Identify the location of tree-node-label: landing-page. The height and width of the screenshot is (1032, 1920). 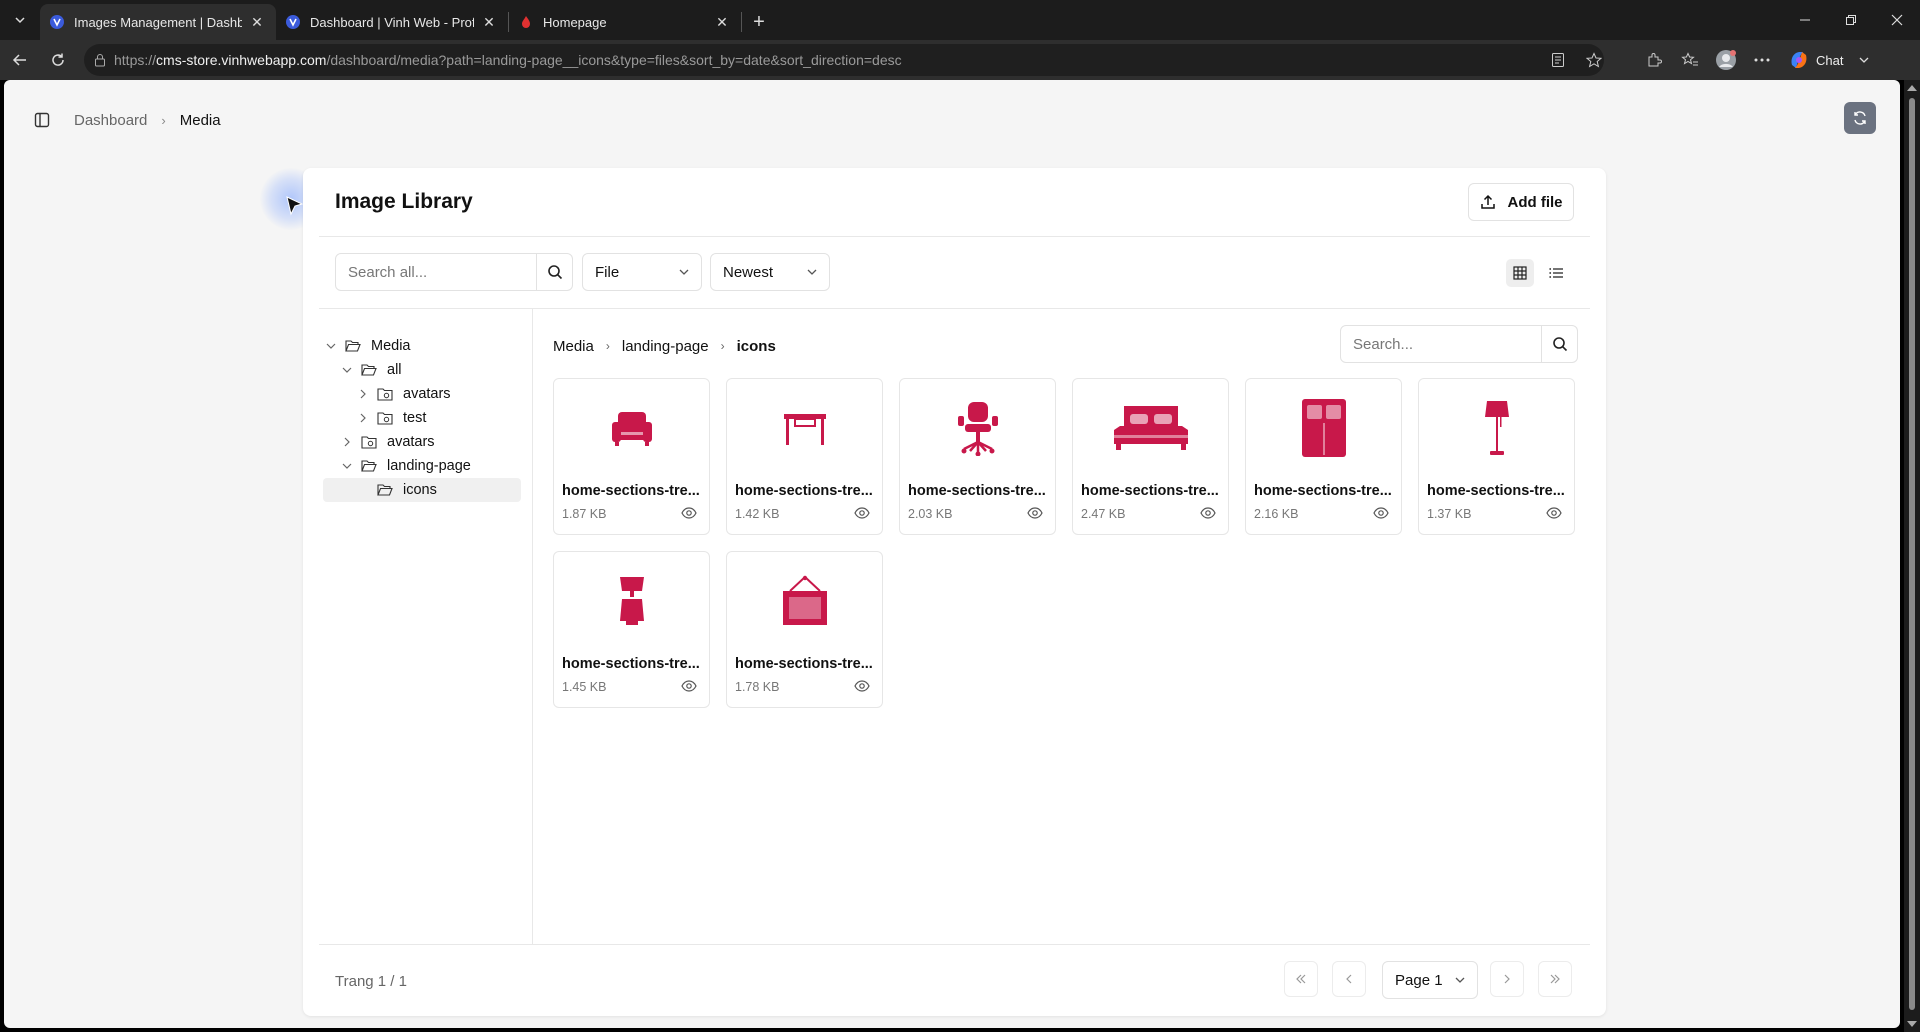
(429, 466).